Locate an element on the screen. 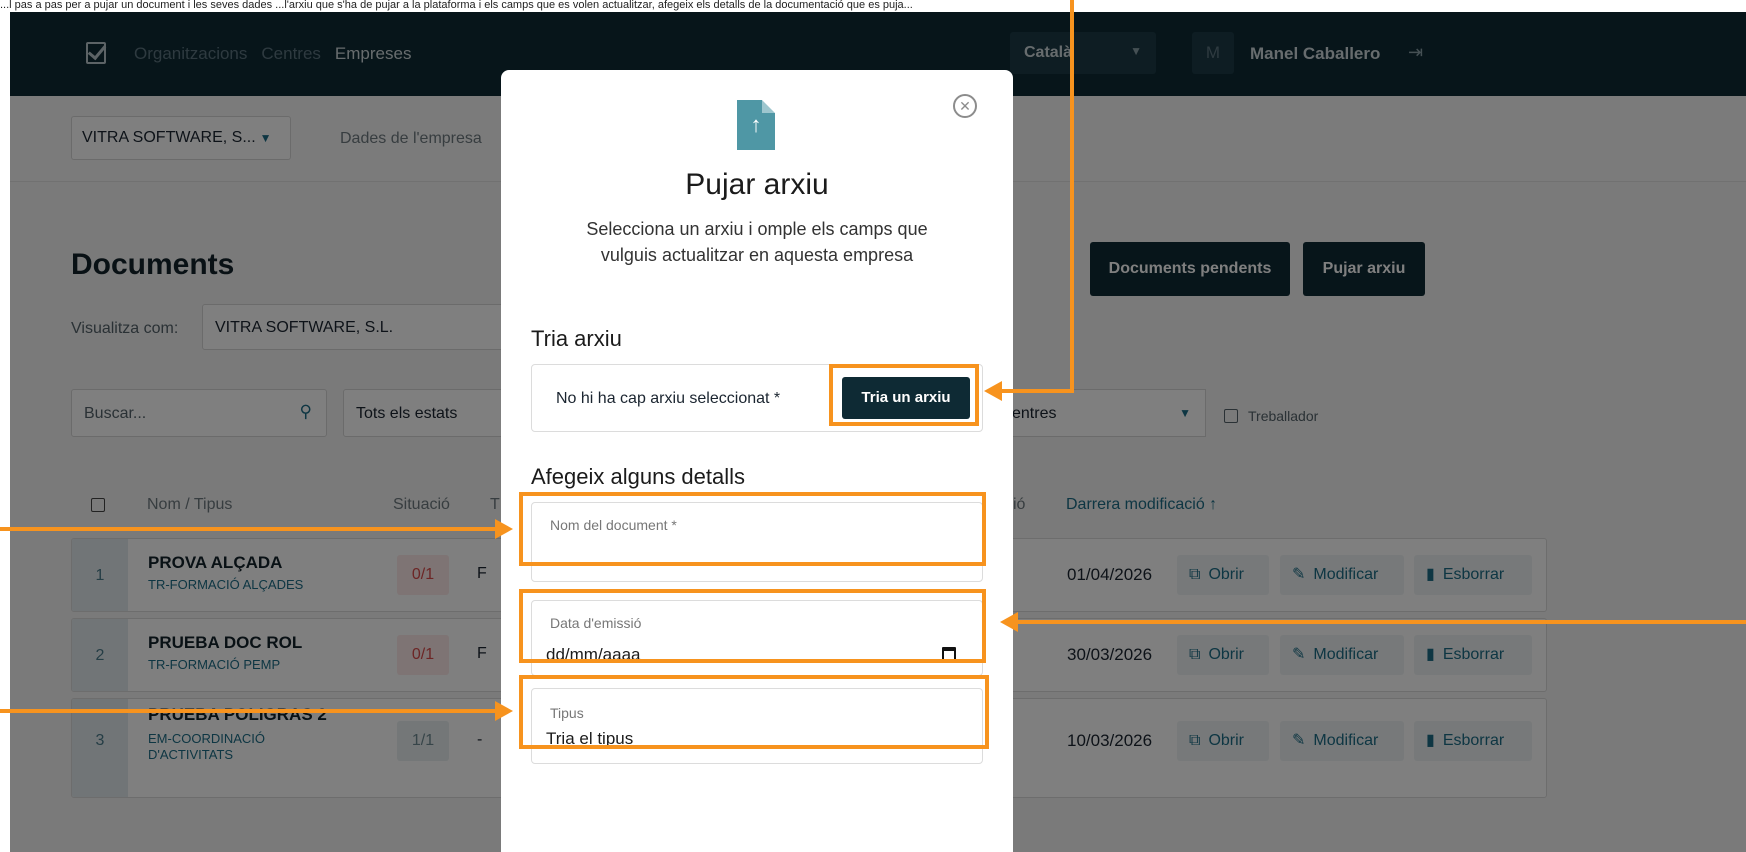 The width and height of the screenshot is (1746, 852). highlight-document-name is located at coordinates (752, 529).